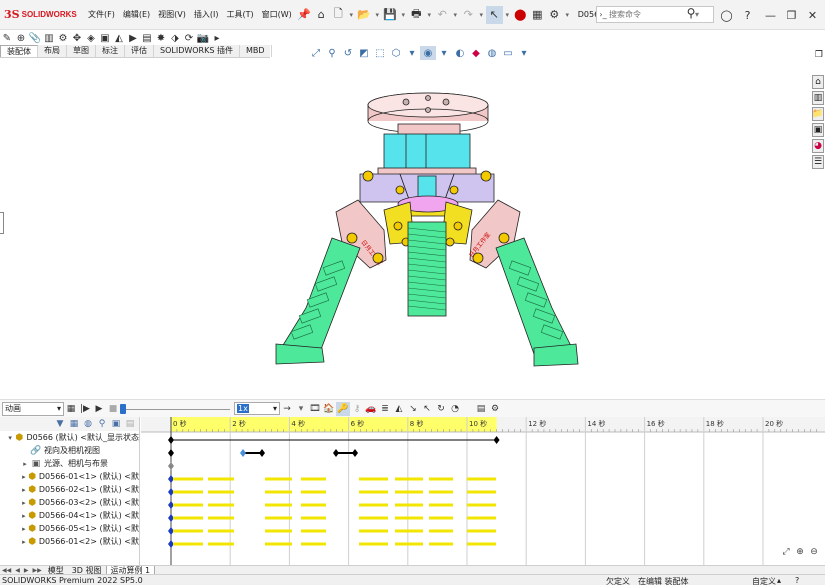 The width and height of the screenshot is (825, 585). Describe the element at coordinates (116, 424) in the screenshot. I see `filter-results-icon: ▣` at that location.